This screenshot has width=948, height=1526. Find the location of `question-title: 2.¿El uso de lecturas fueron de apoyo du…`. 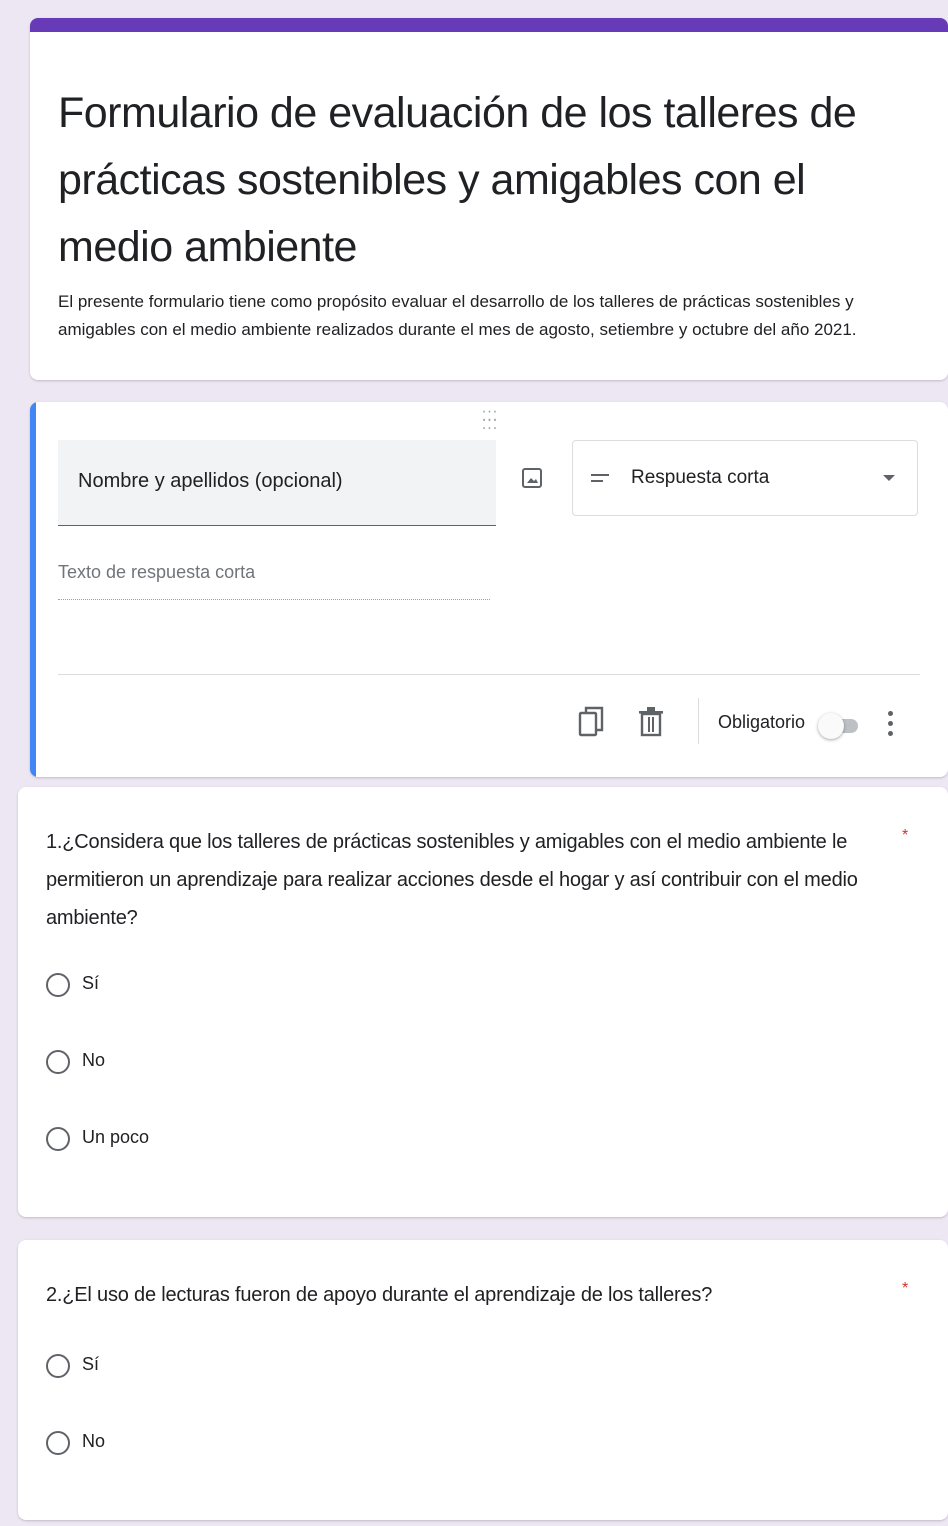

question-title: 2.¿El uso de lecturas fueron de apoyo du… is located at coordinates (379, 1295).